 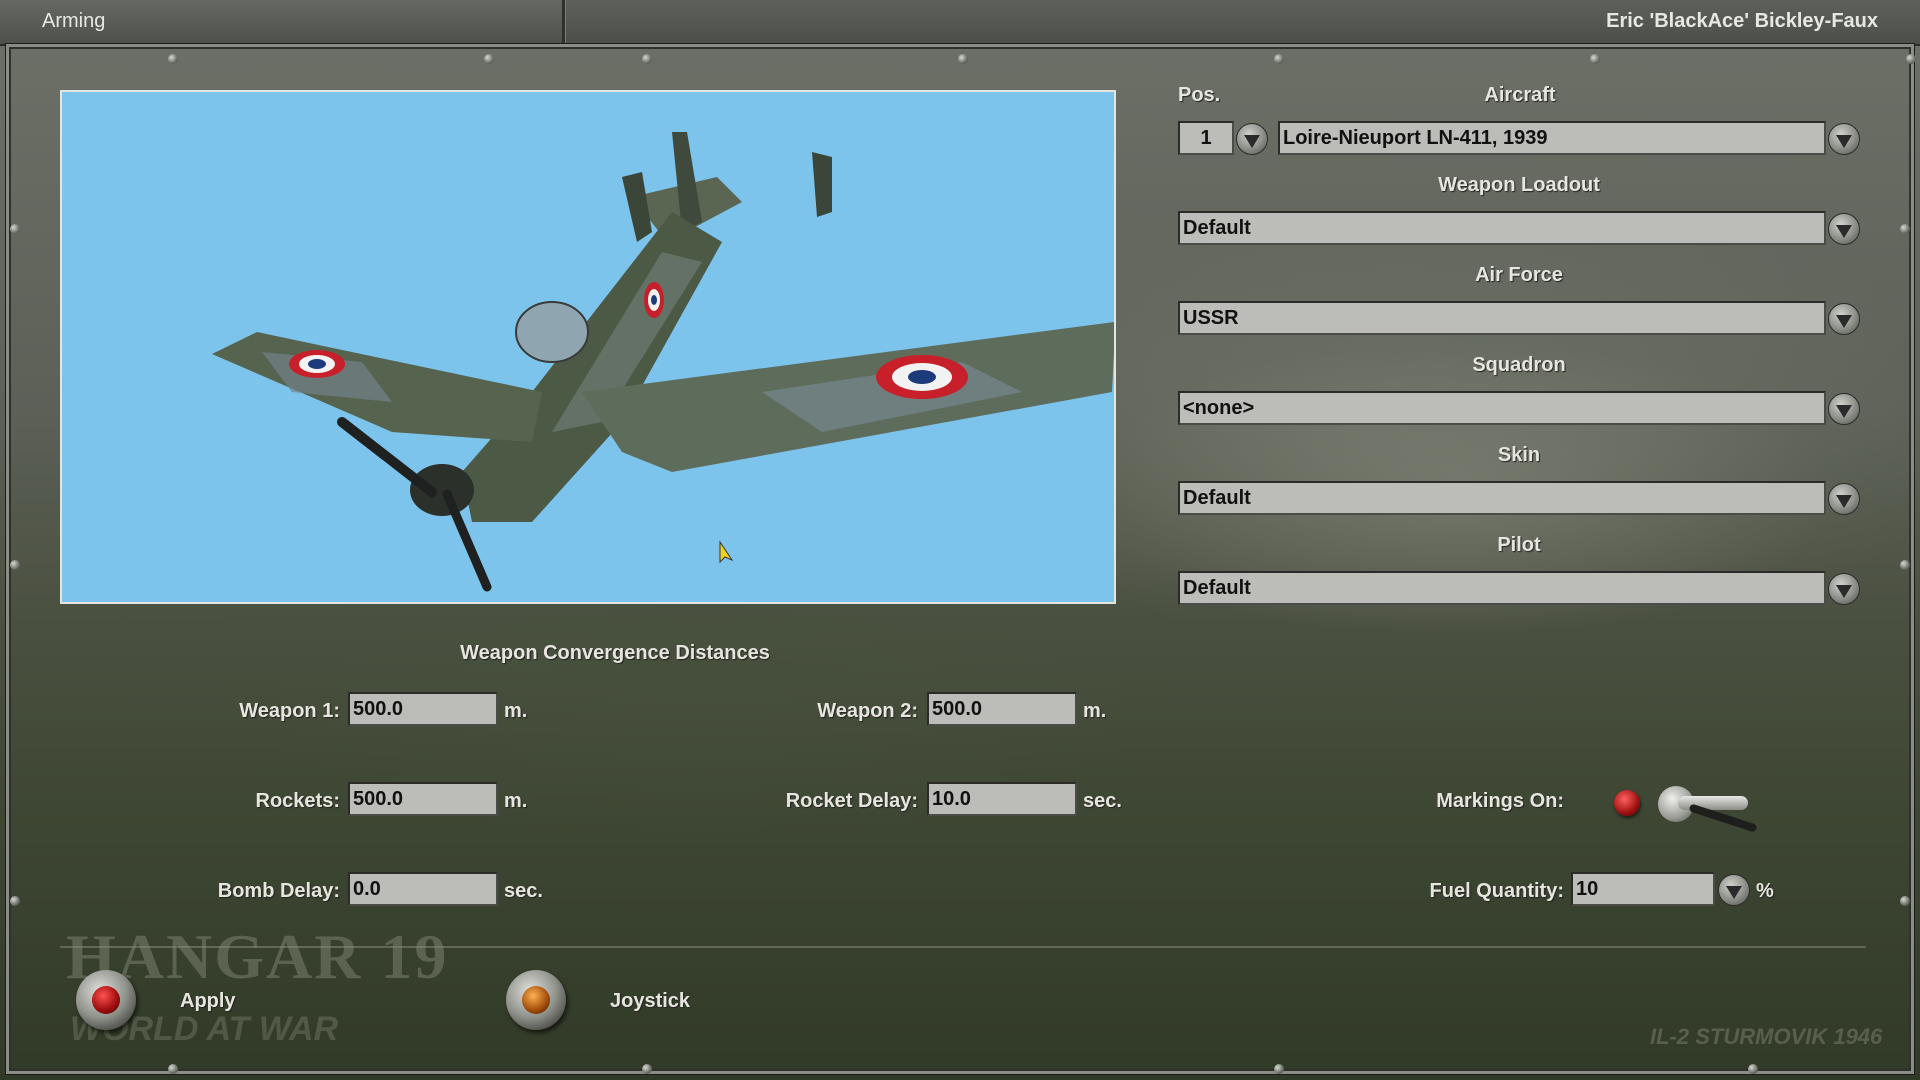 I want to click on squadron-field: <none>, so click(x=1502, y=408).